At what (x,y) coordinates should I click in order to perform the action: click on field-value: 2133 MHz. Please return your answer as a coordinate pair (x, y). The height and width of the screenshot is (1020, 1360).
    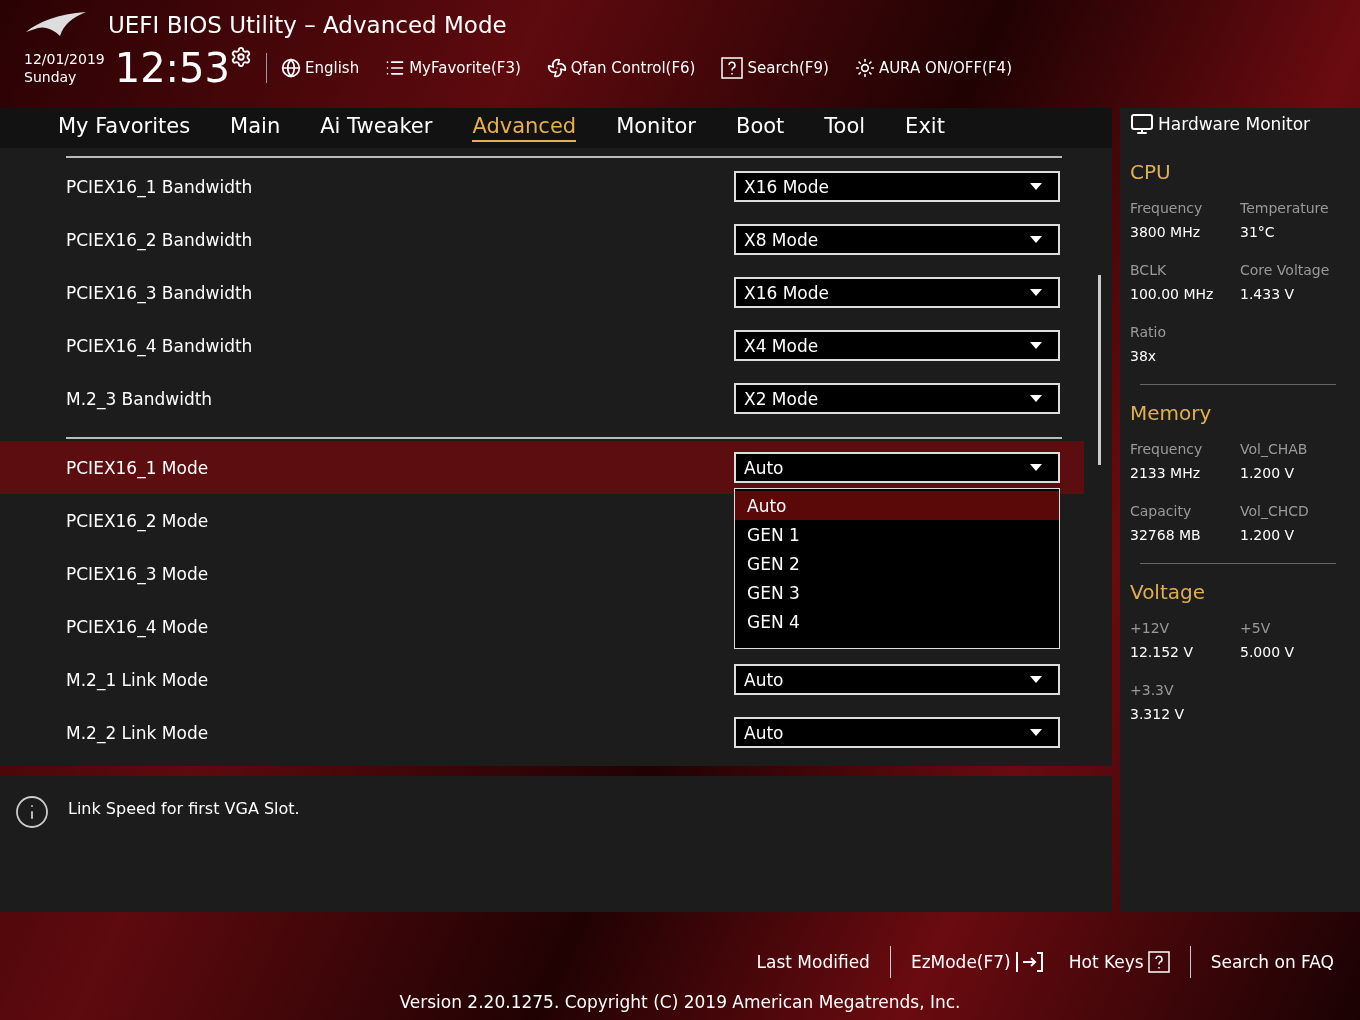
    Looking at the image, I should click on (1166, 473).